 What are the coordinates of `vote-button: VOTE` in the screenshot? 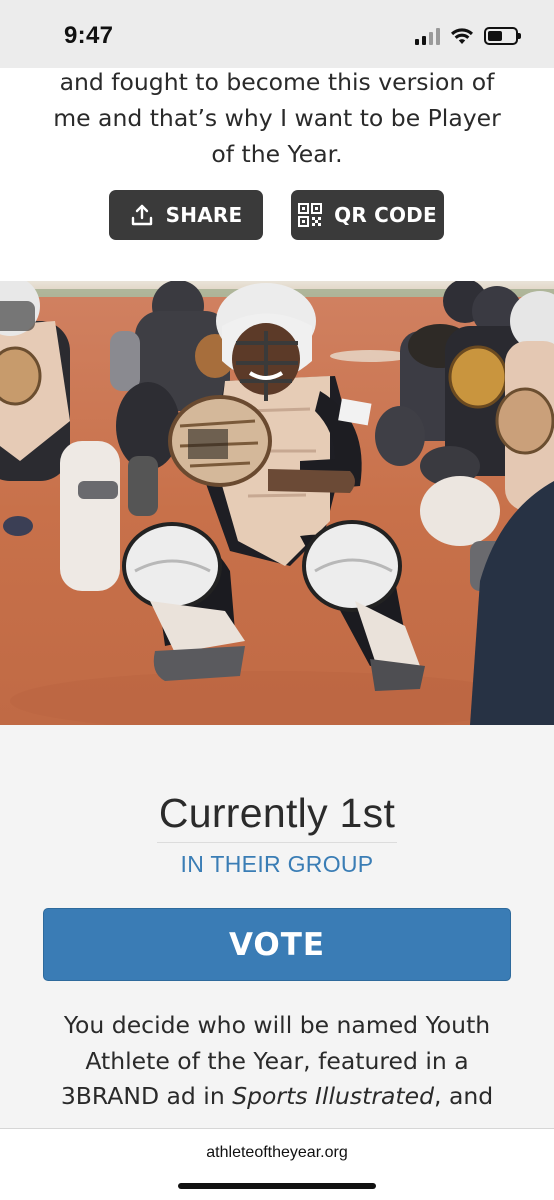 It's located at (277, 944).